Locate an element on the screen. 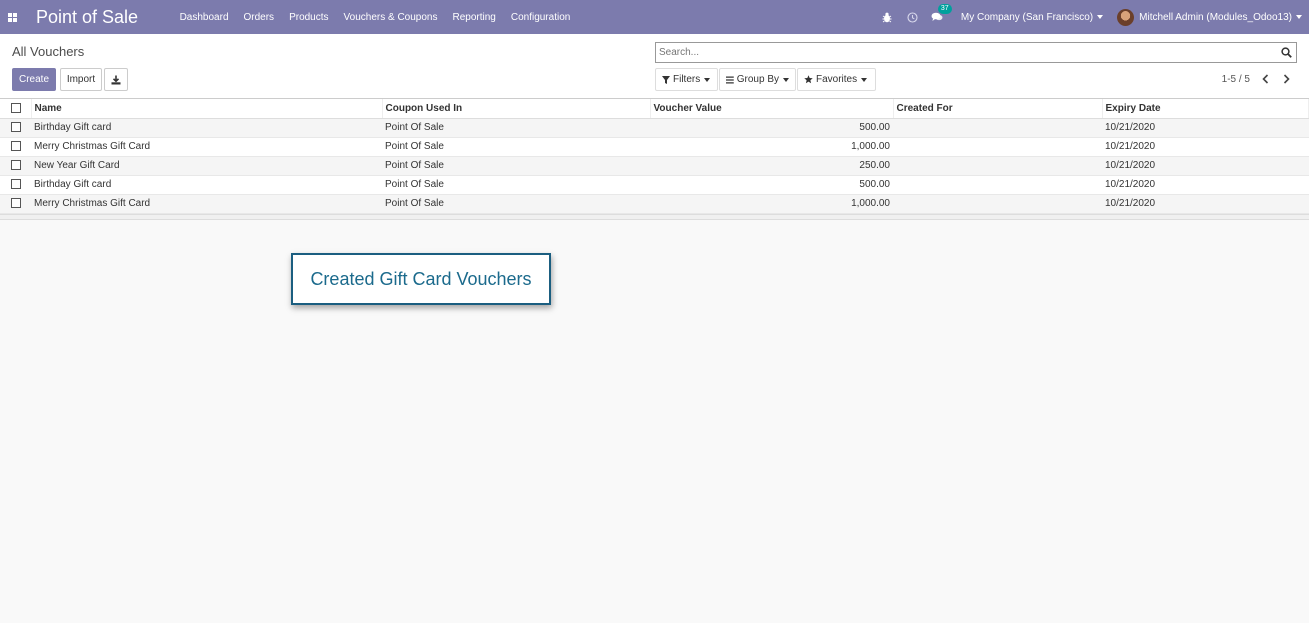 The height and width of the screenshot is (623, 1309). menu-item-products: Products is located at coordinates (309, 17).